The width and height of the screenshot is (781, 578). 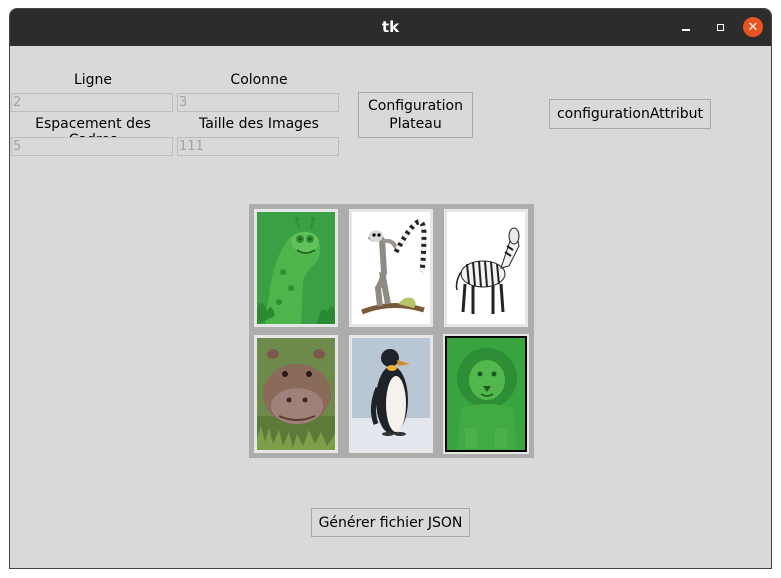 I want to click on configuration-plateau-button: Configuration Plateau, so click(x=415, y=115).